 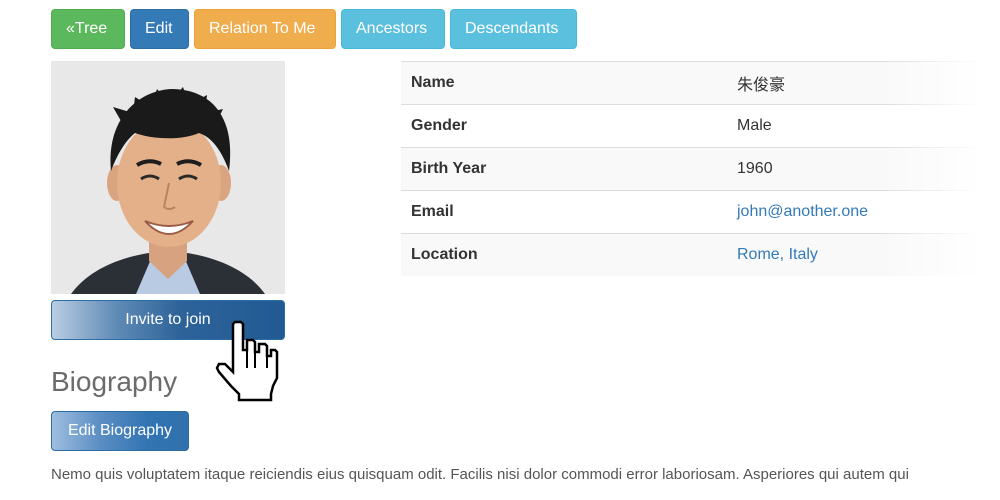 I want to click on biography-heading: Biography, so click(x=114, y=381).